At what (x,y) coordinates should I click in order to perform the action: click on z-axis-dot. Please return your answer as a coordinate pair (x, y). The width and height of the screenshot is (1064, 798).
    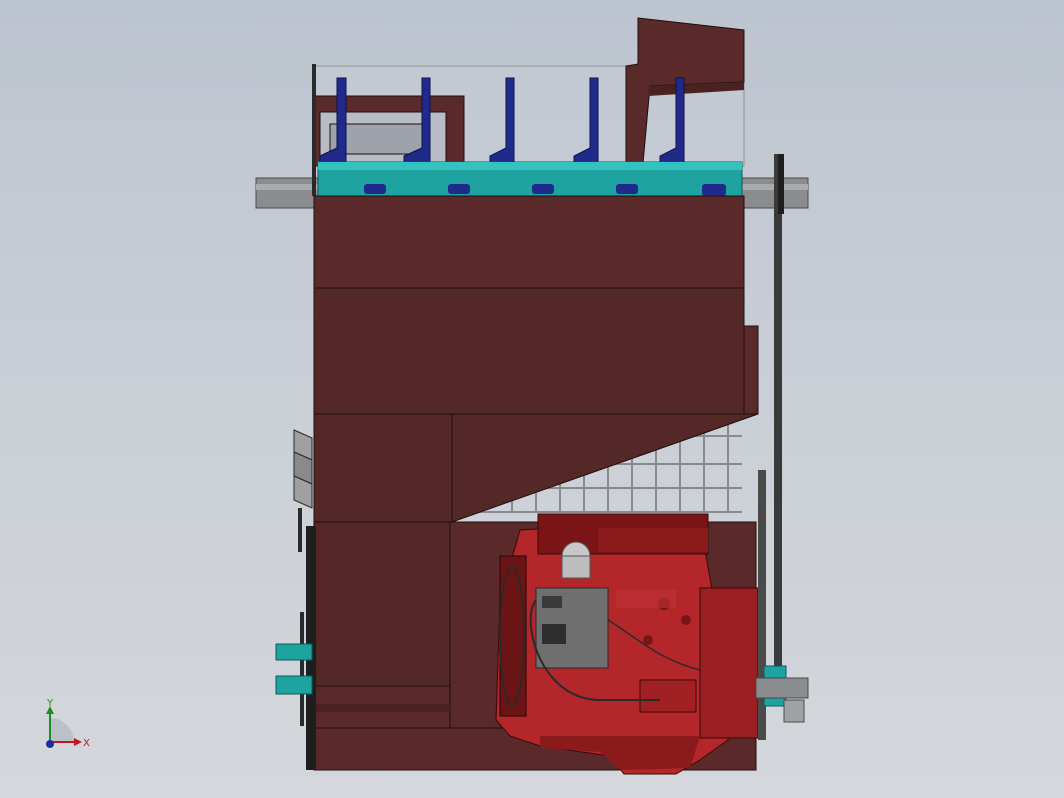
    Looking at the image, I should click on (50, 744).